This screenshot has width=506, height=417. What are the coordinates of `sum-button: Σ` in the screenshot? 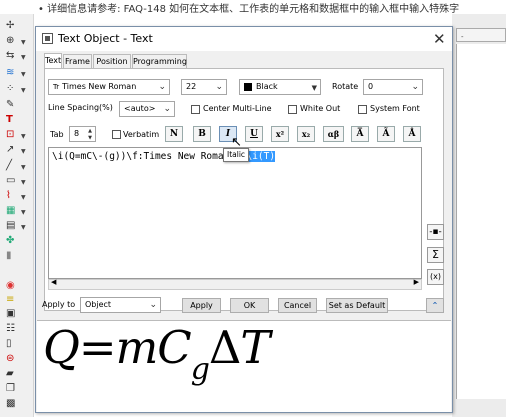 It's located at (435, 255).